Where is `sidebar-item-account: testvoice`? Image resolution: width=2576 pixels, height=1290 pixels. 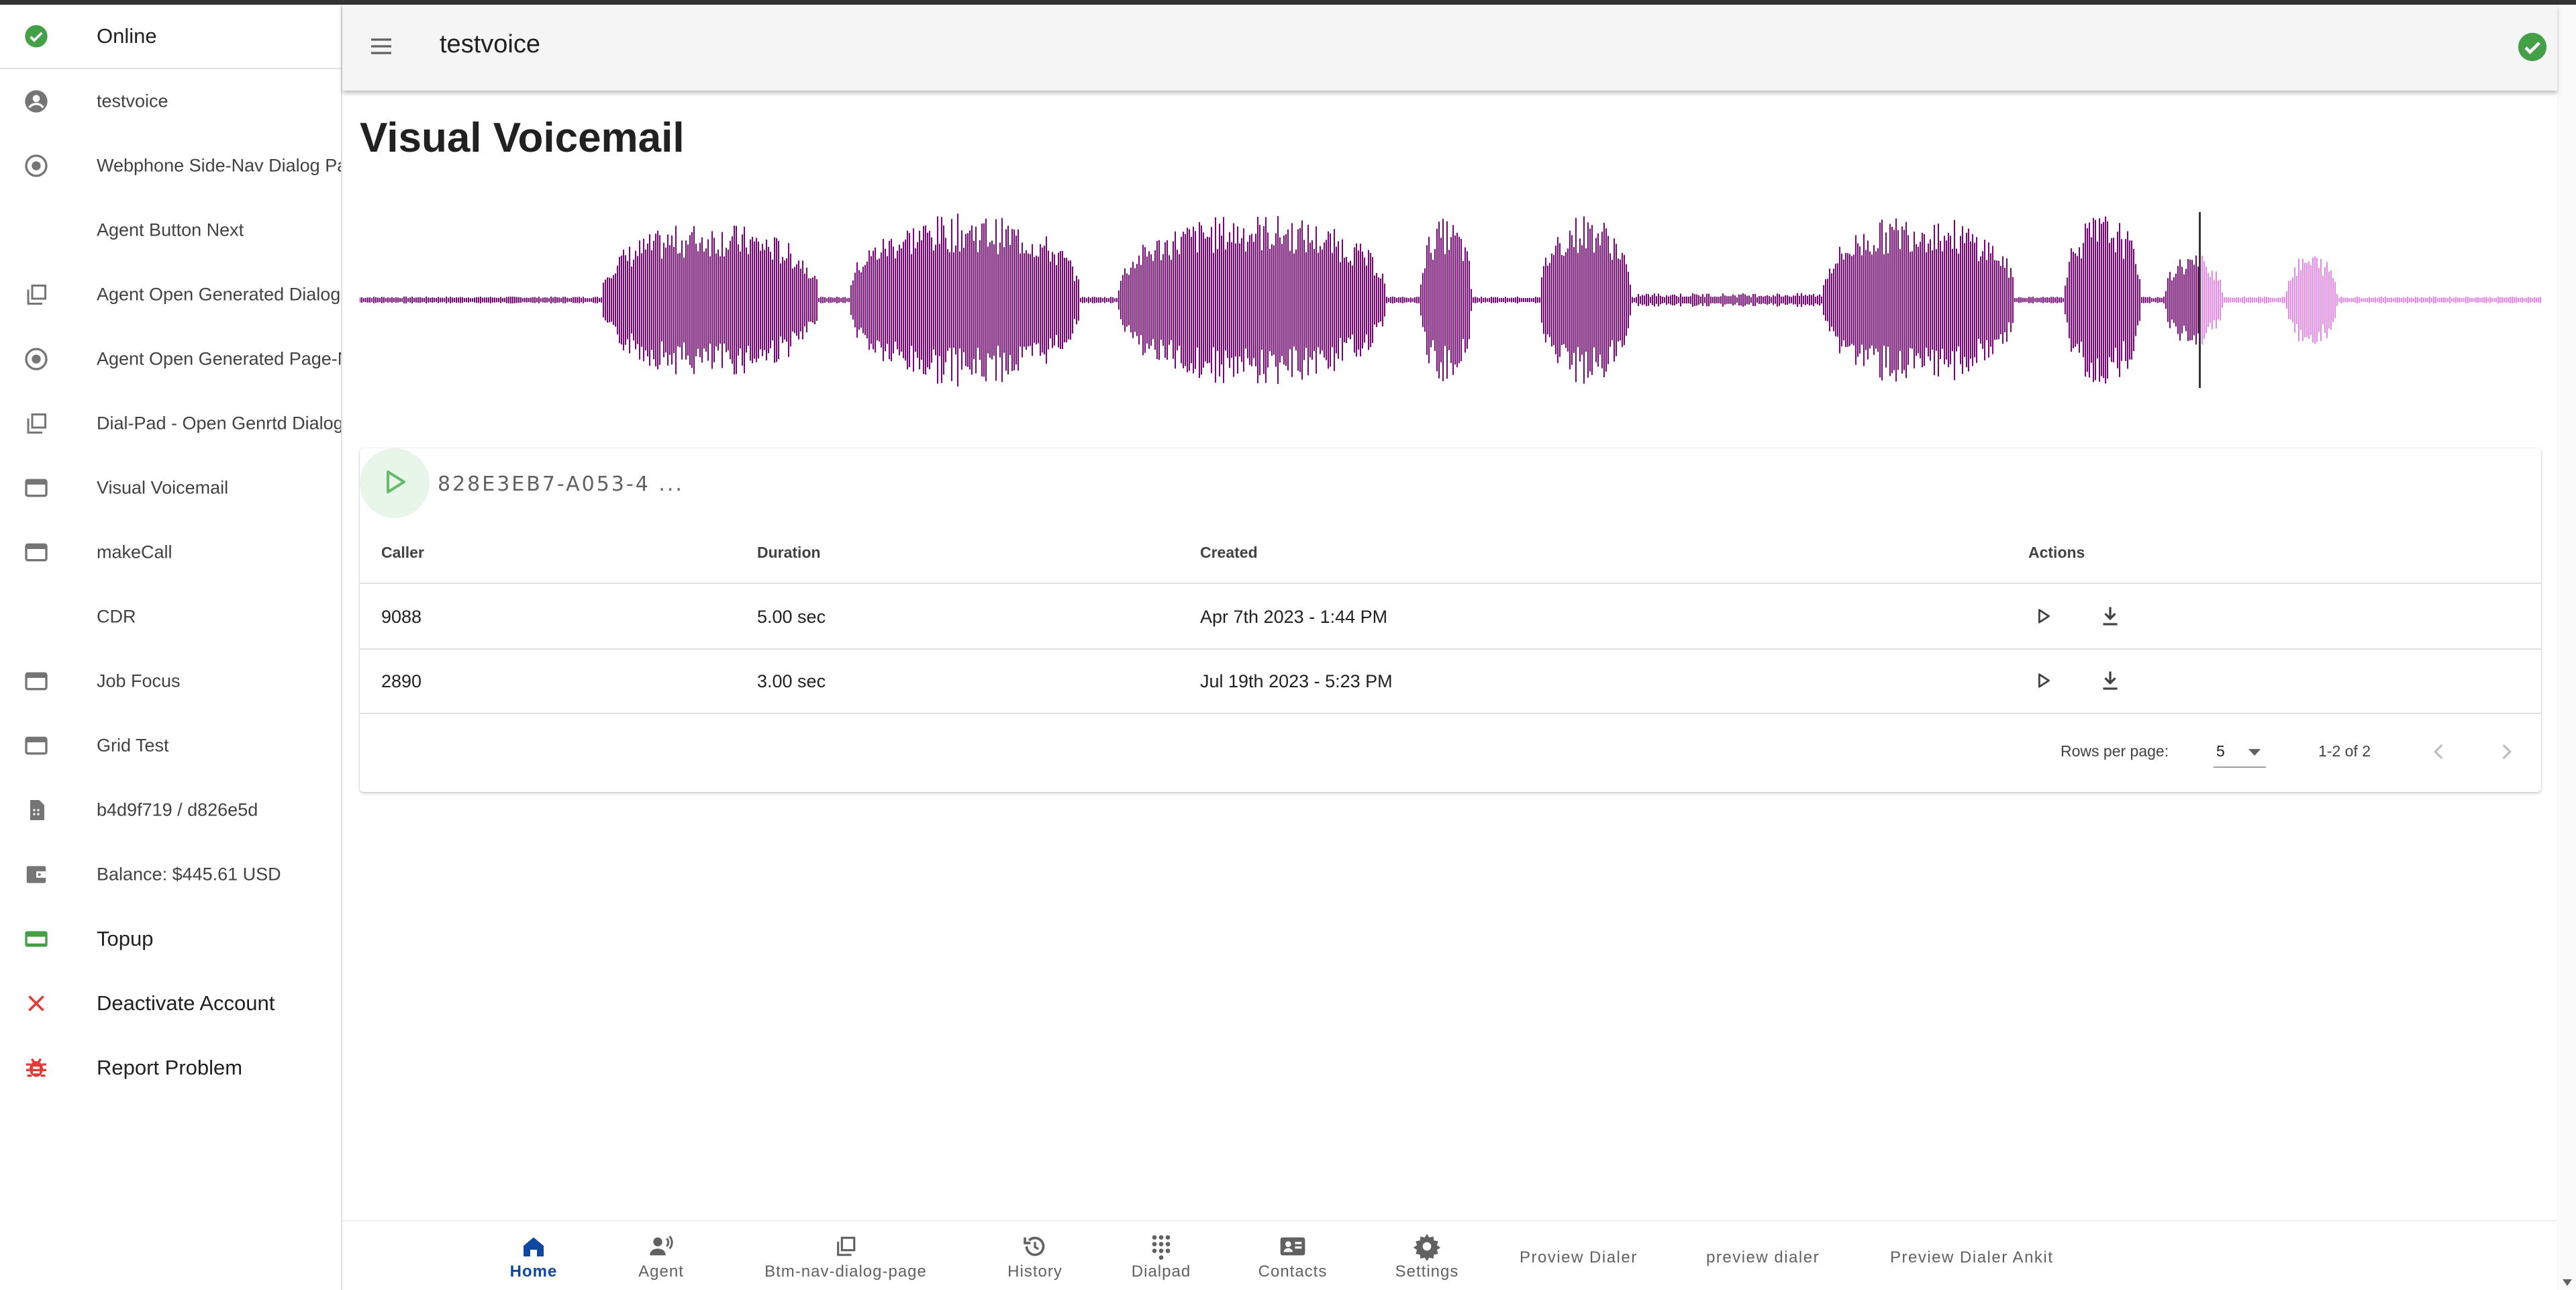
sidebar-item-account: testvoice is located at coordinates (170, 101).